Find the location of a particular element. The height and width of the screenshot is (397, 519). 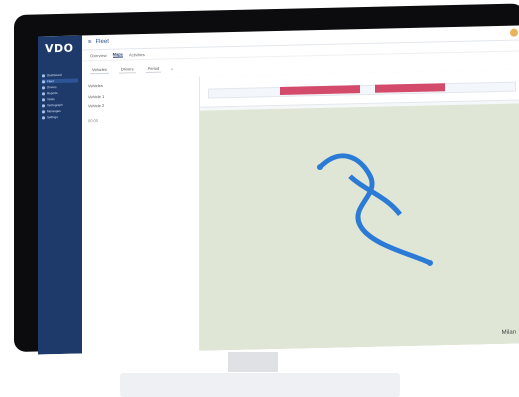

sidebar-item-messages: Messages is located at coordinates (60, 111).